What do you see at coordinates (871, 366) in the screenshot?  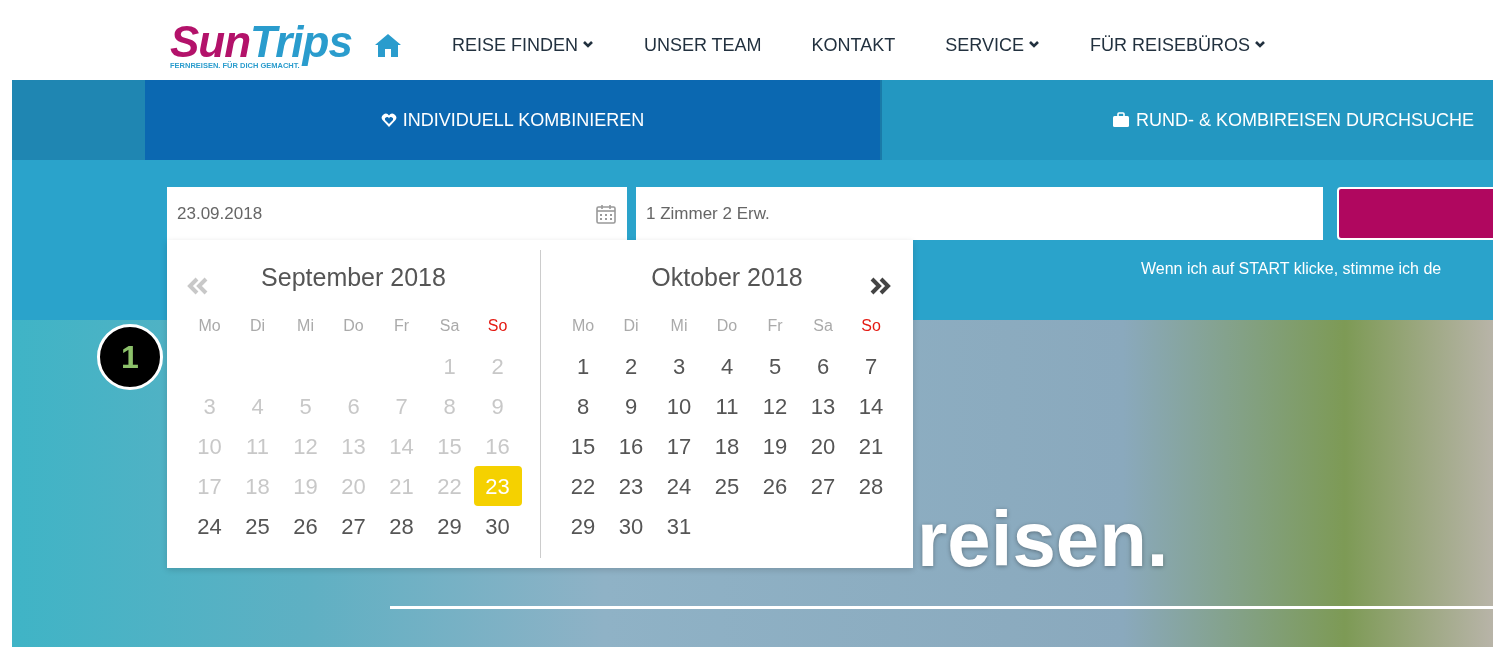 I see `calendar-day: 7` at bounding box center [871, 366].